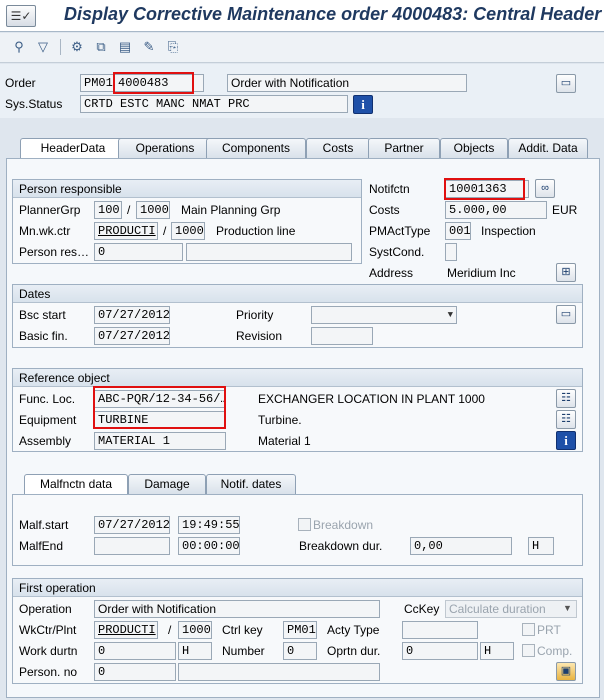  I want to click on operation-field: Order with Notification, so click(237, 609).